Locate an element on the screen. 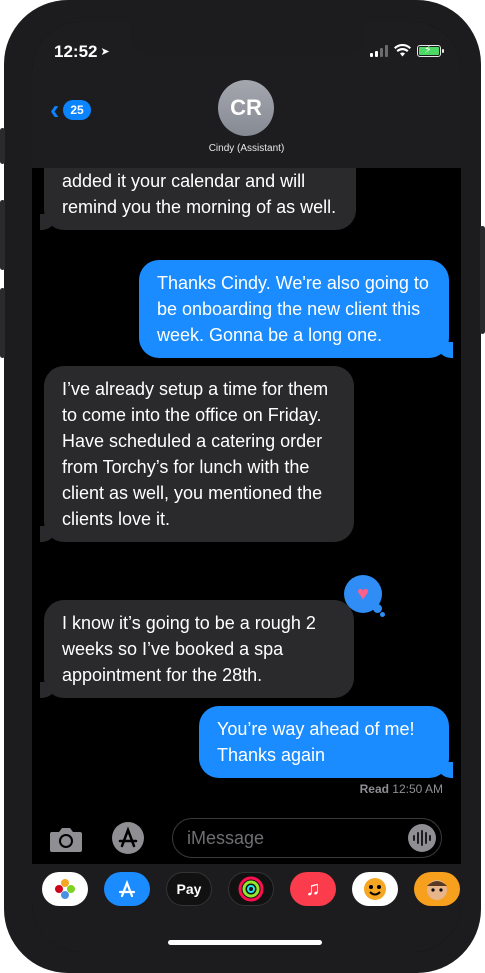  app-drawer: Pay ♫ is located at coordinates (246, 908).